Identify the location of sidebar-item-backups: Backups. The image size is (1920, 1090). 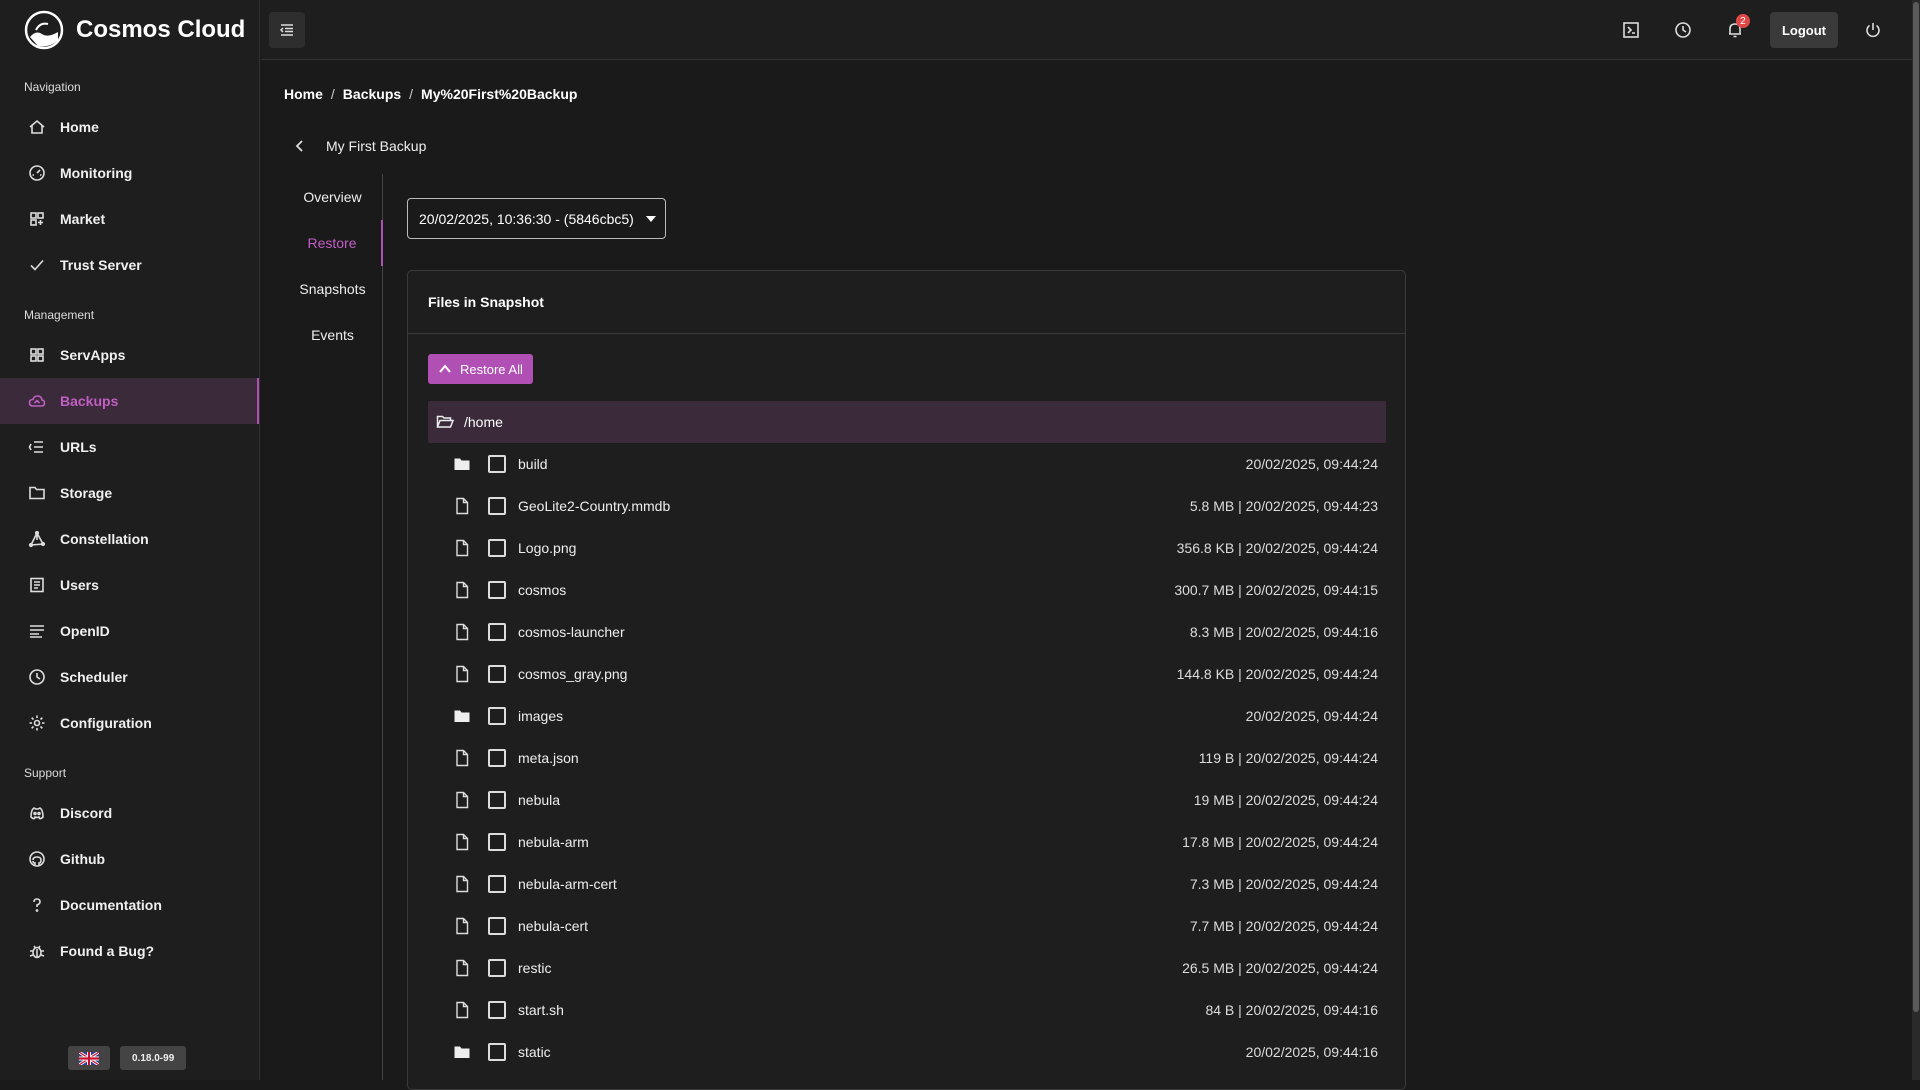
(129, 401).